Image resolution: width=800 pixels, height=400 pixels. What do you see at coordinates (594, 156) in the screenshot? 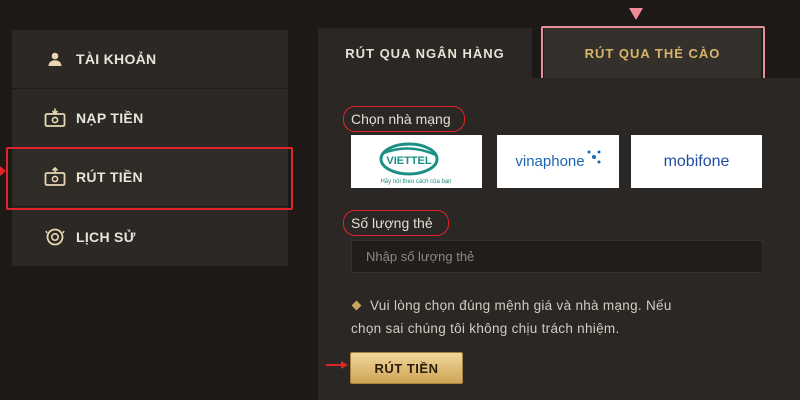
I see `vinaphone-mark-icon` at bounding box center [594, 156].